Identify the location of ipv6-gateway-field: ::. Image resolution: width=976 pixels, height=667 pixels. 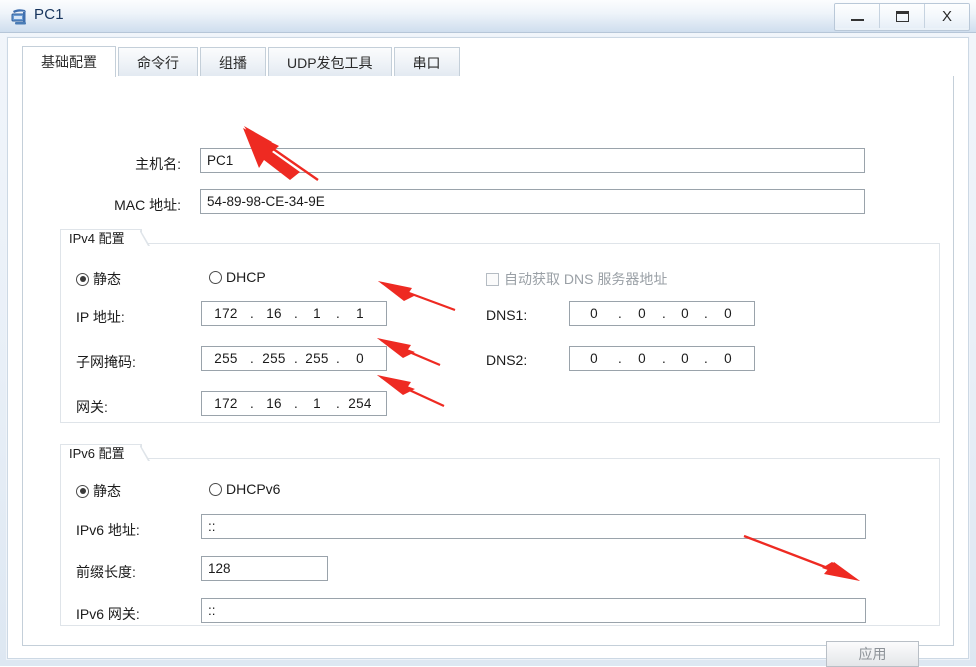
(533, 610).